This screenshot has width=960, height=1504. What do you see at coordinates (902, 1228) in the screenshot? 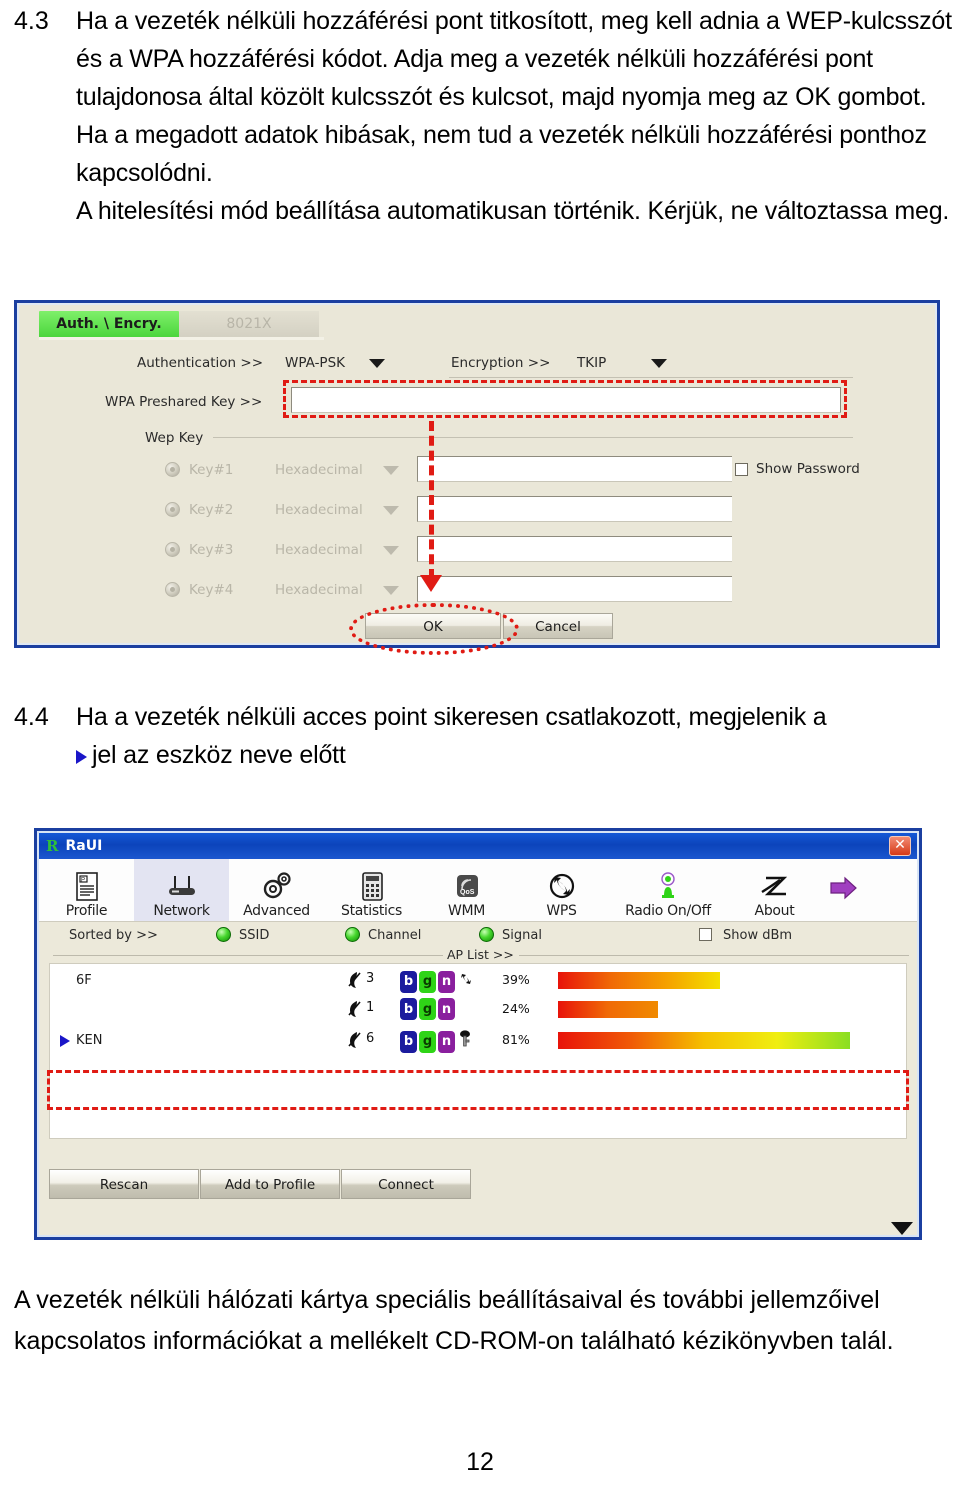
I see `scroll-down-icon` at bounding box center [902, 1228].